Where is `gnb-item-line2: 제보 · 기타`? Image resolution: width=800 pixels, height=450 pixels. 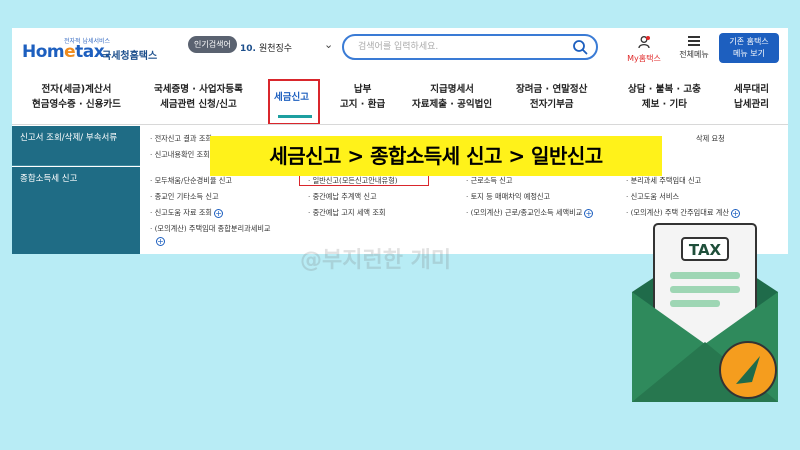 gnb-item-line2: 제보 · 기타 is located at coordinates (664, 104).